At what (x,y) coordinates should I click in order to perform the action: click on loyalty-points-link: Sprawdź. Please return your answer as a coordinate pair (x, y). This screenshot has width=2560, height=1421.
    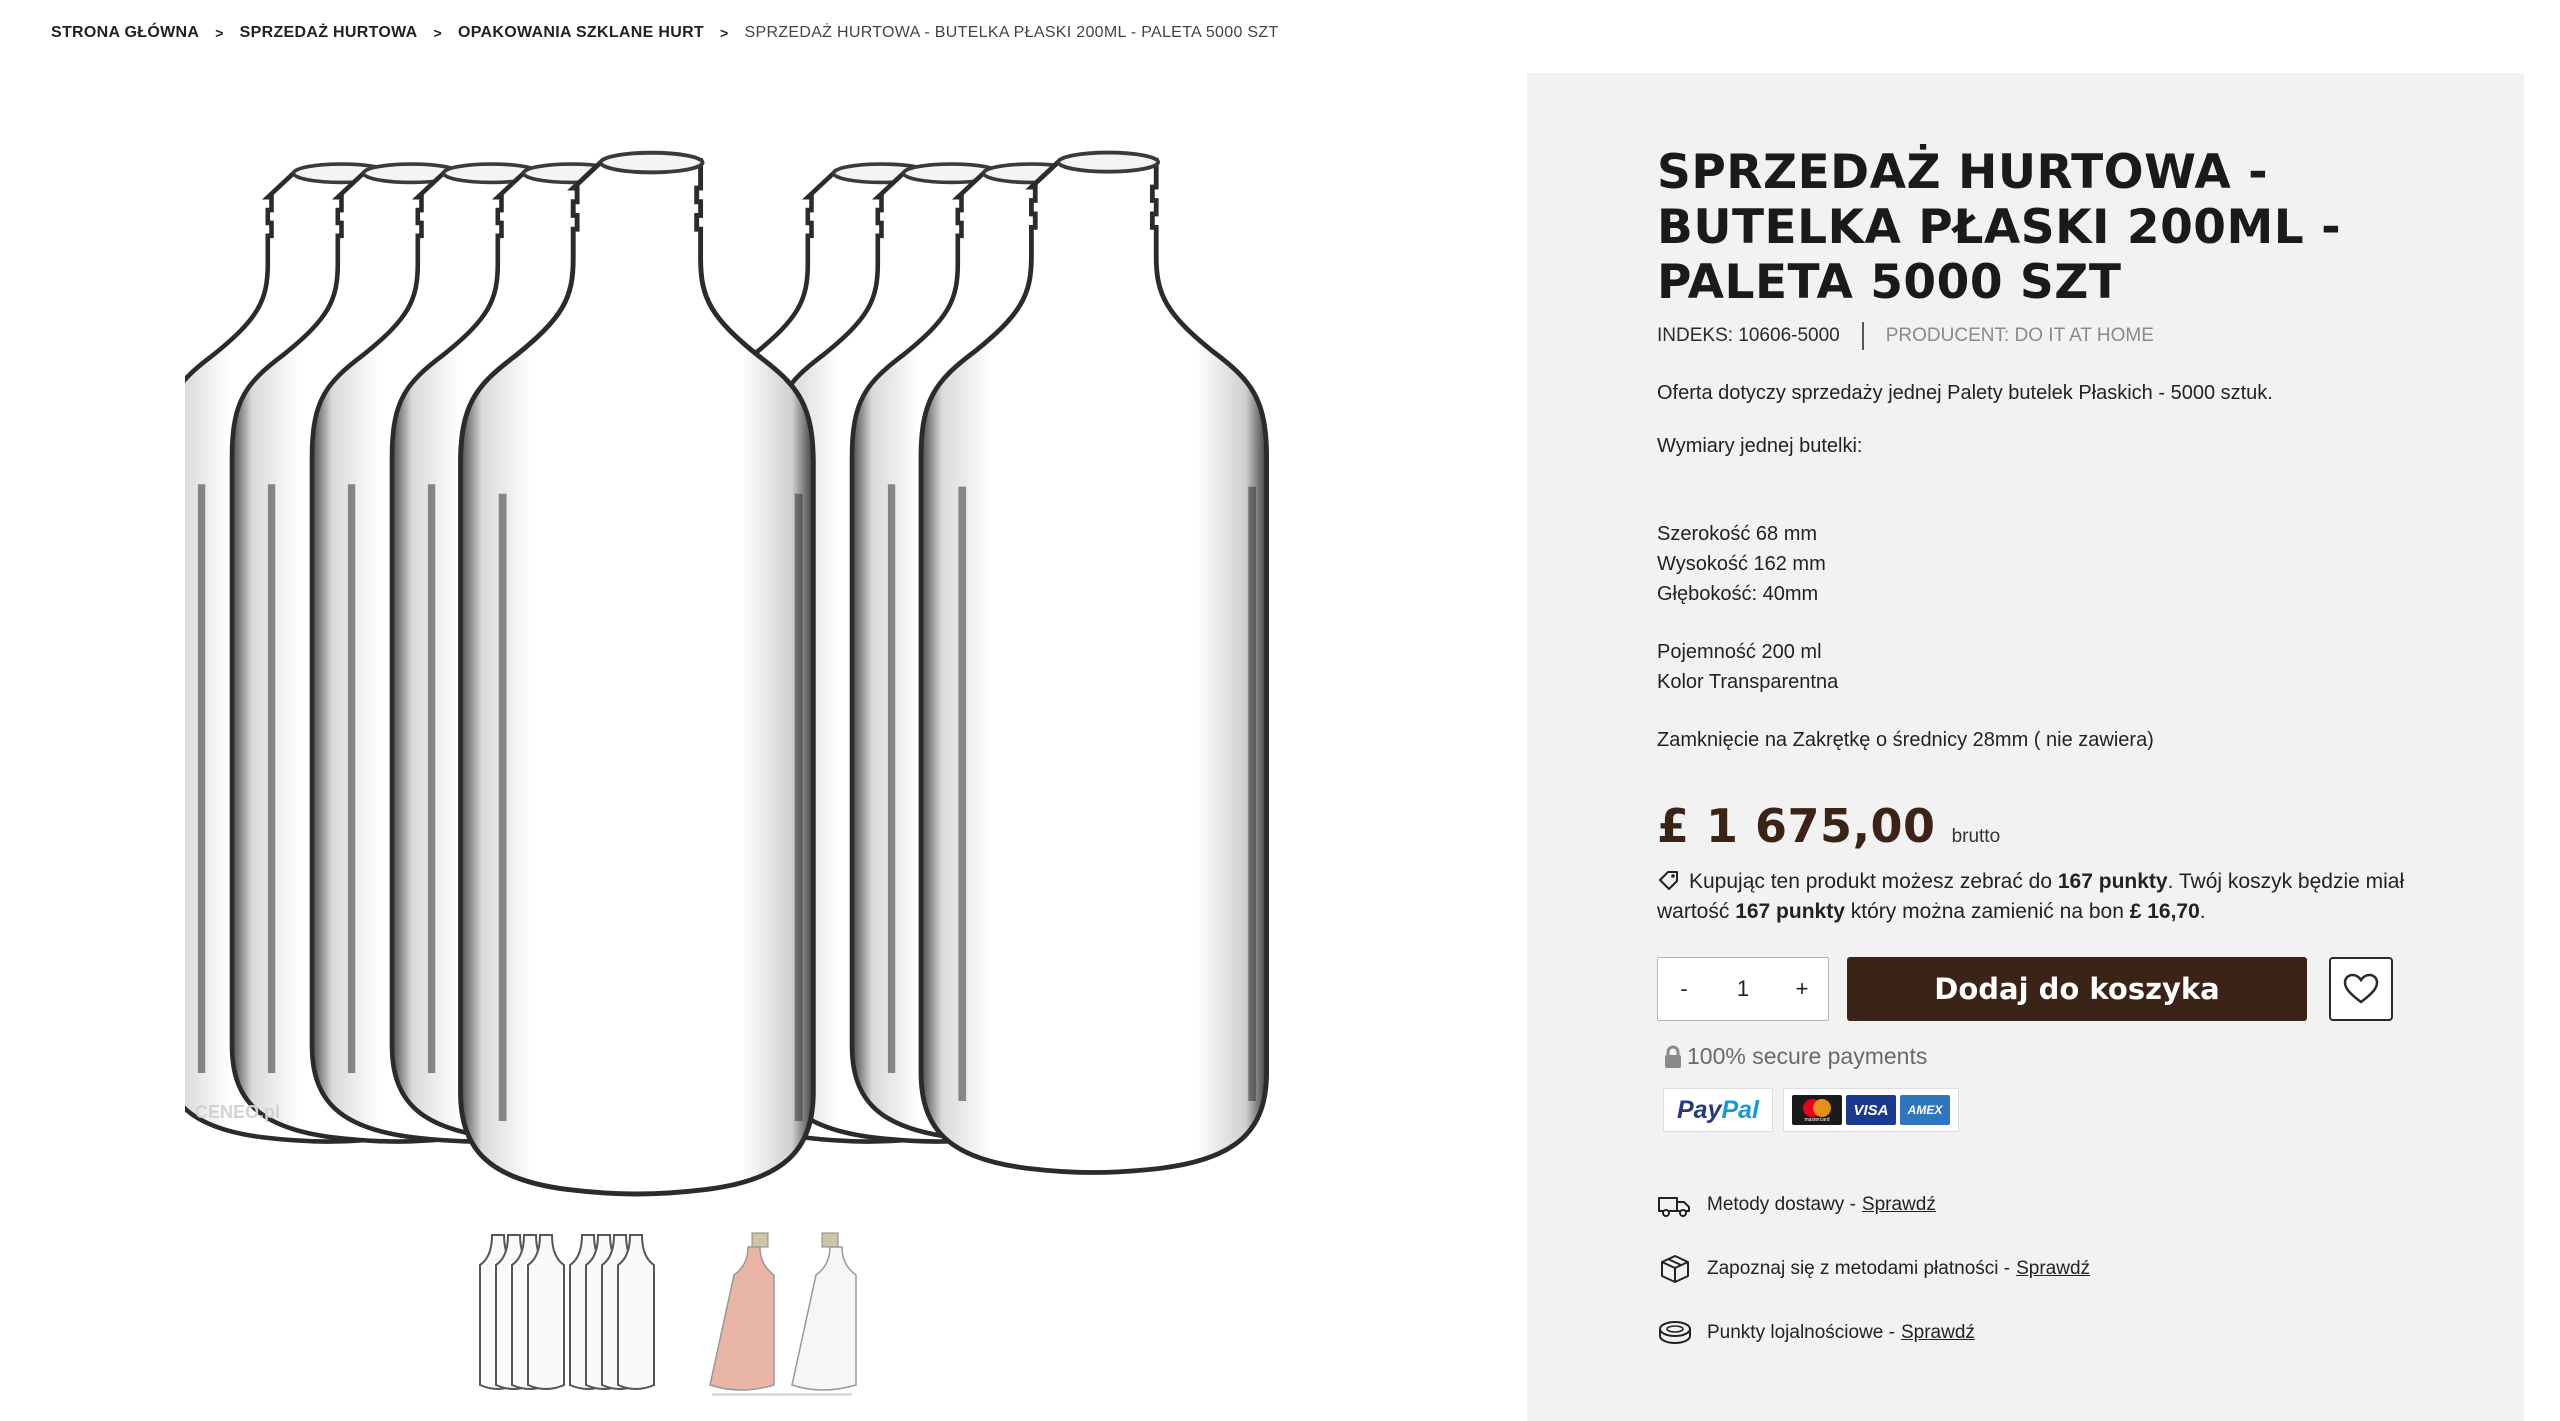
    Looking at the image, I should click on (1938, 1333).